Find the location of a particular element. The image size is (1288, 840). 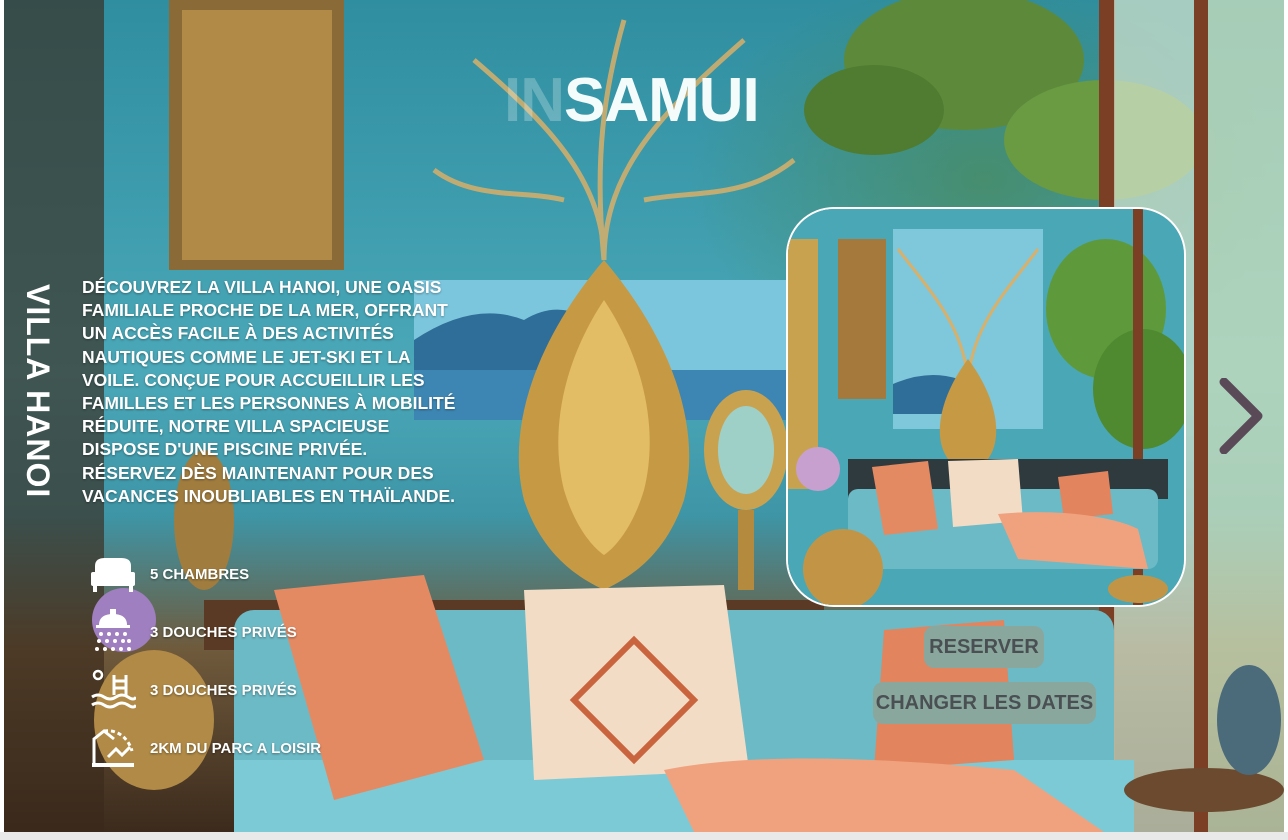

feature-pool: 3 DOUCHES PRIVÉS is located at coordinates (192, 690).